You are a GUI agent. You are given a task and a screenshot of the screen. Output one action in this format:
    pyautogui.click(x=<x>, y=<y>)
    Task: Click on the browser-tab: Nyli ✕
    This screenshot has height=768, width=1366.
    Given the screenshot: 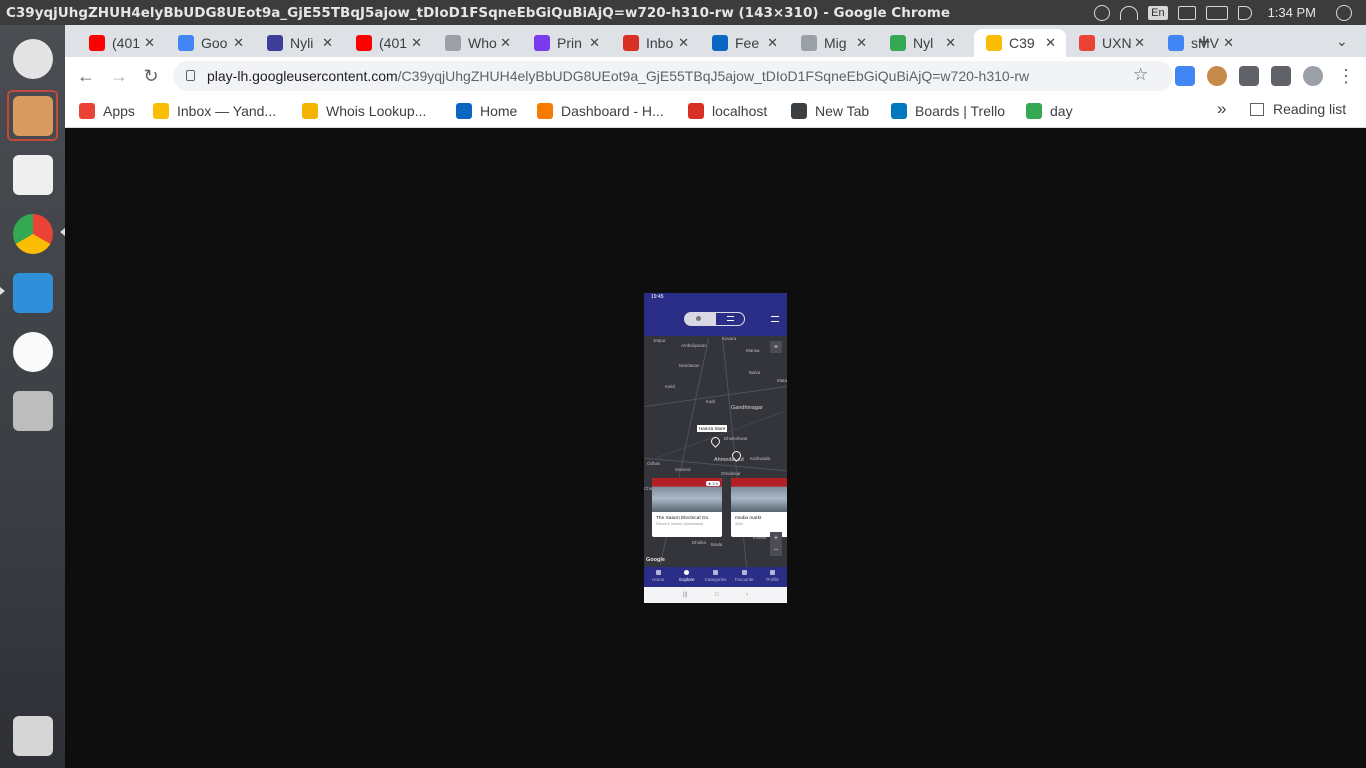 What is the action you would take?
    pyautogui.click(x=299, y=43)
    